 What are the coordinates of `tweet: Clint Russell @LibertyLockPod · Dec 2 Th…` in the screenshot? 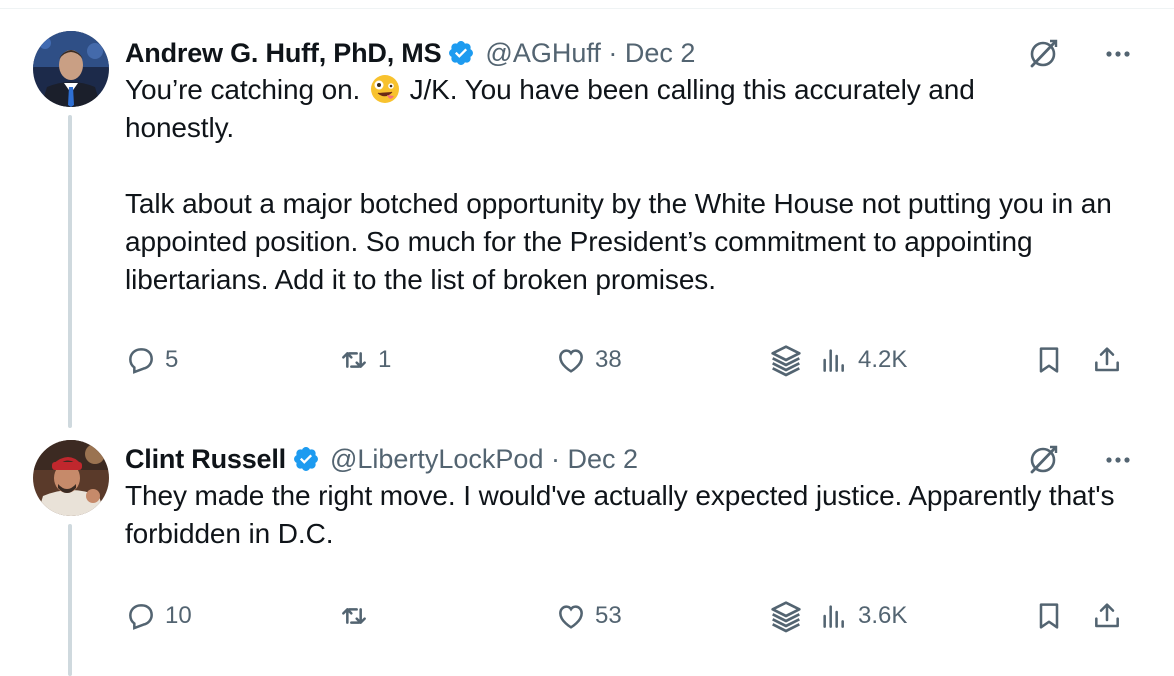 It's located at (630, 497).